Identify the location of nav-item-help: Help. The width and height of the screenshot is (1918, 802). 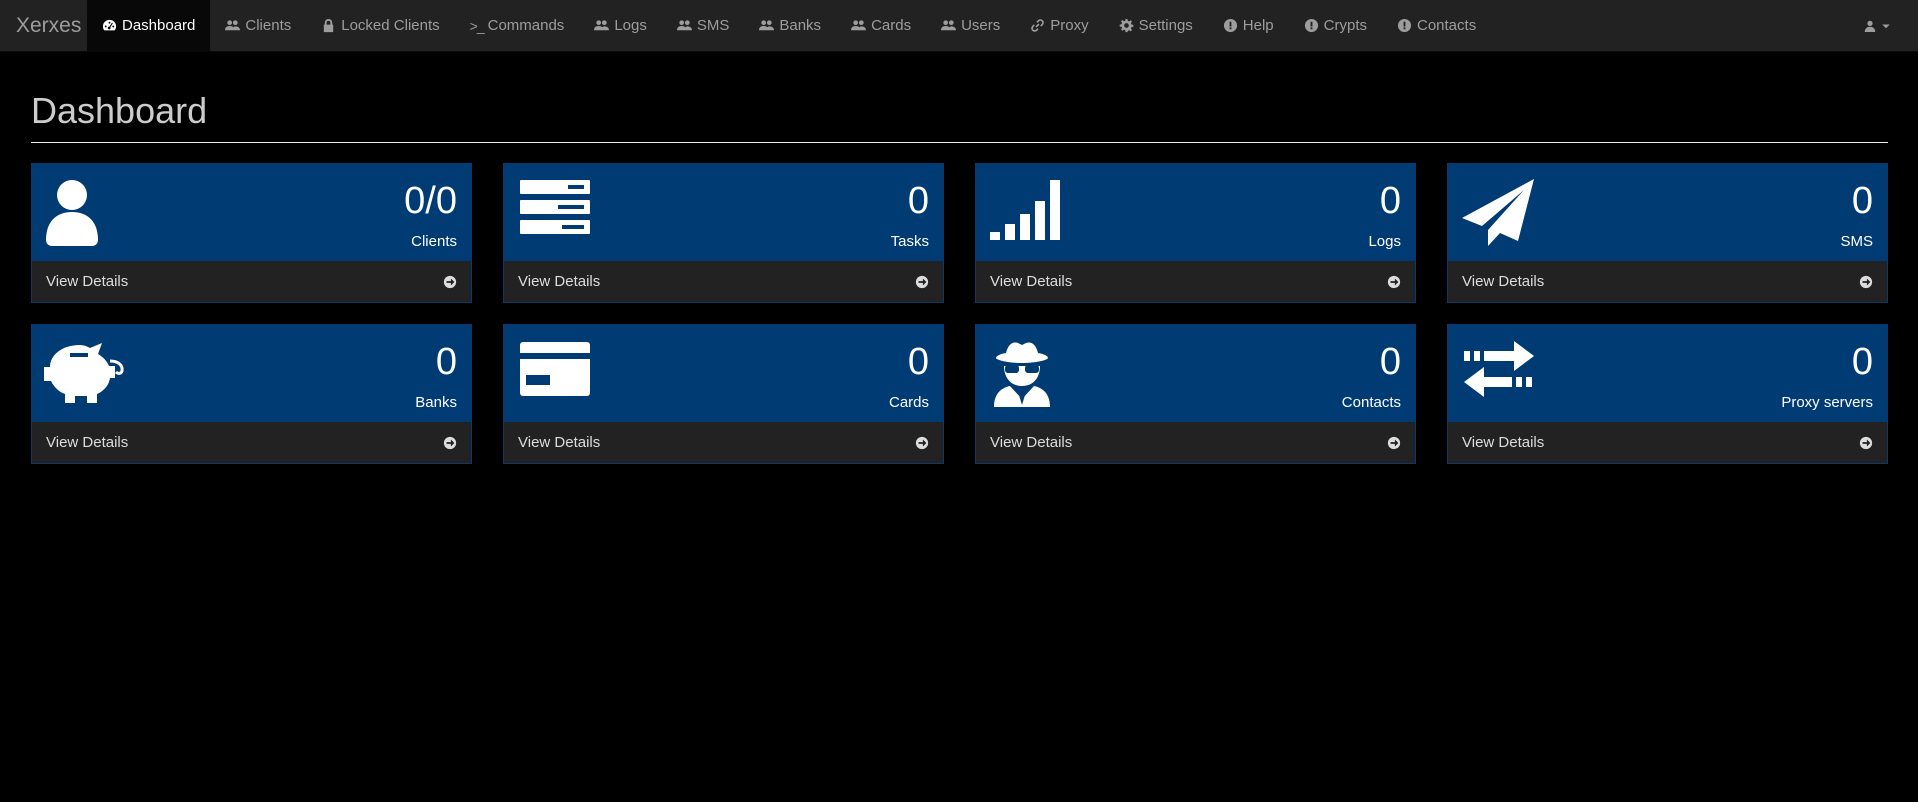
(1248, 26).